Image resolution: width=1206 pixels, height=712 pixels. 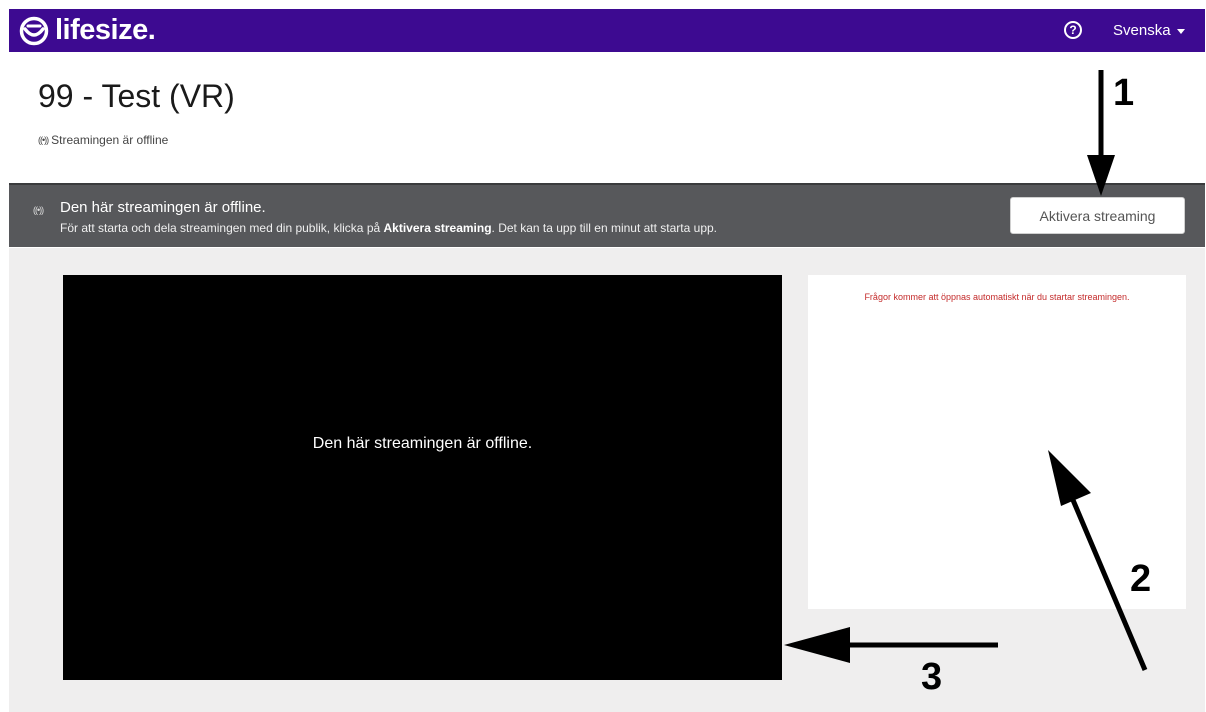 I want to click on brand-name: lifesize, so click(x=101, y=30).